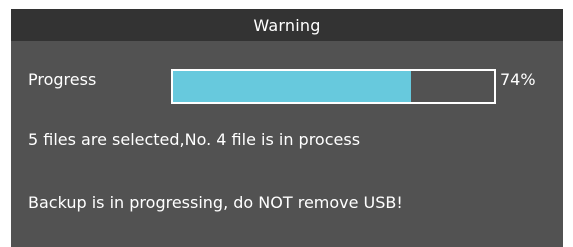 This screenshot has height=247, width=573. I want to click on progress-bar, so click(333, 86).